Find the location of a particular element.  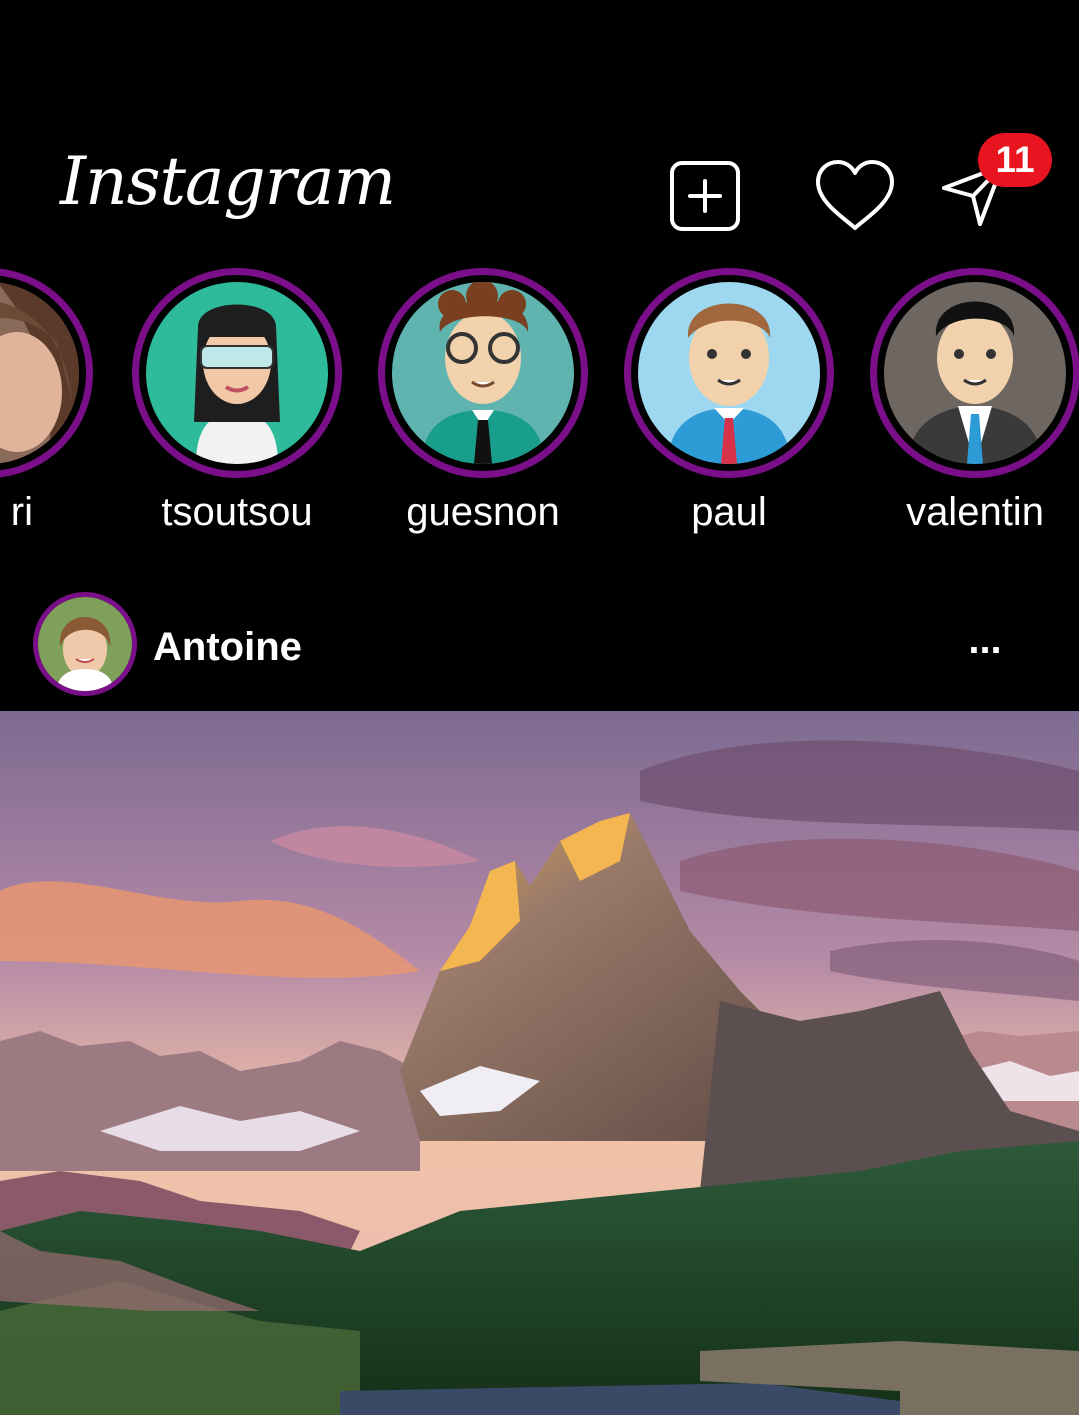

avatar-man-icon is located at coordinates (729, 373).